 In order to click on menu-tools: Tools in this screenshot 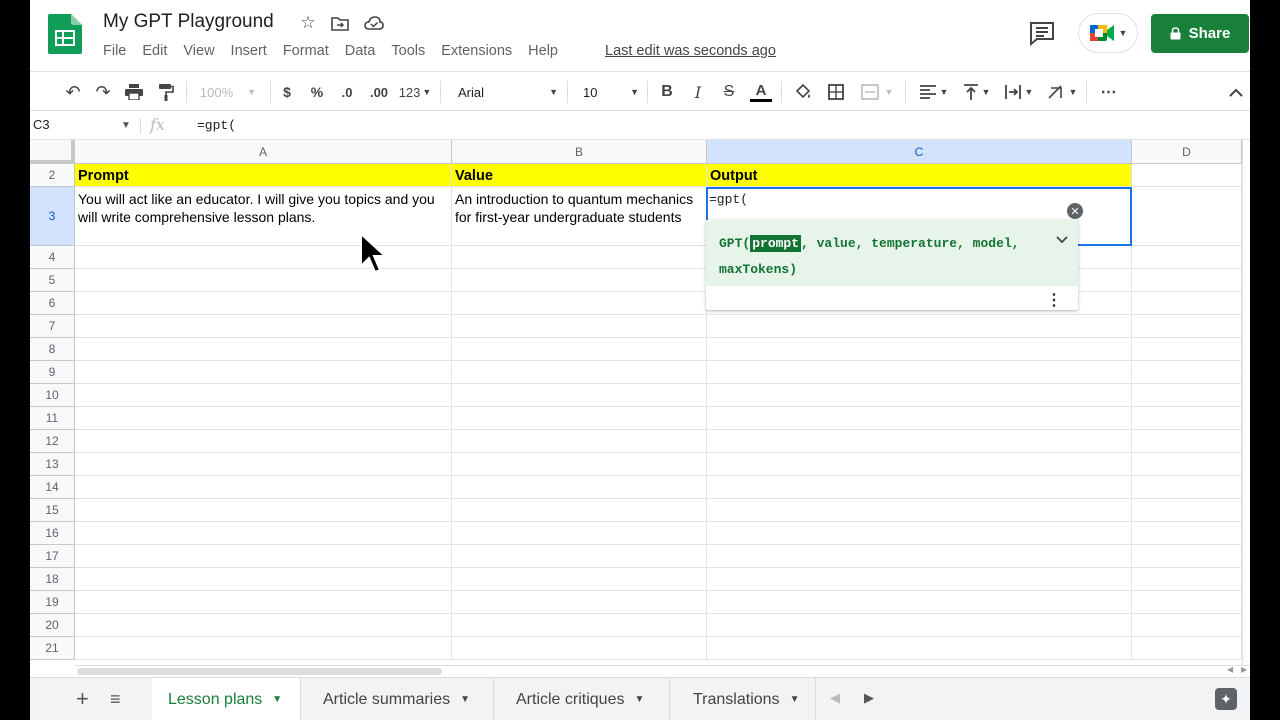, I will do `click(408, 51)`.